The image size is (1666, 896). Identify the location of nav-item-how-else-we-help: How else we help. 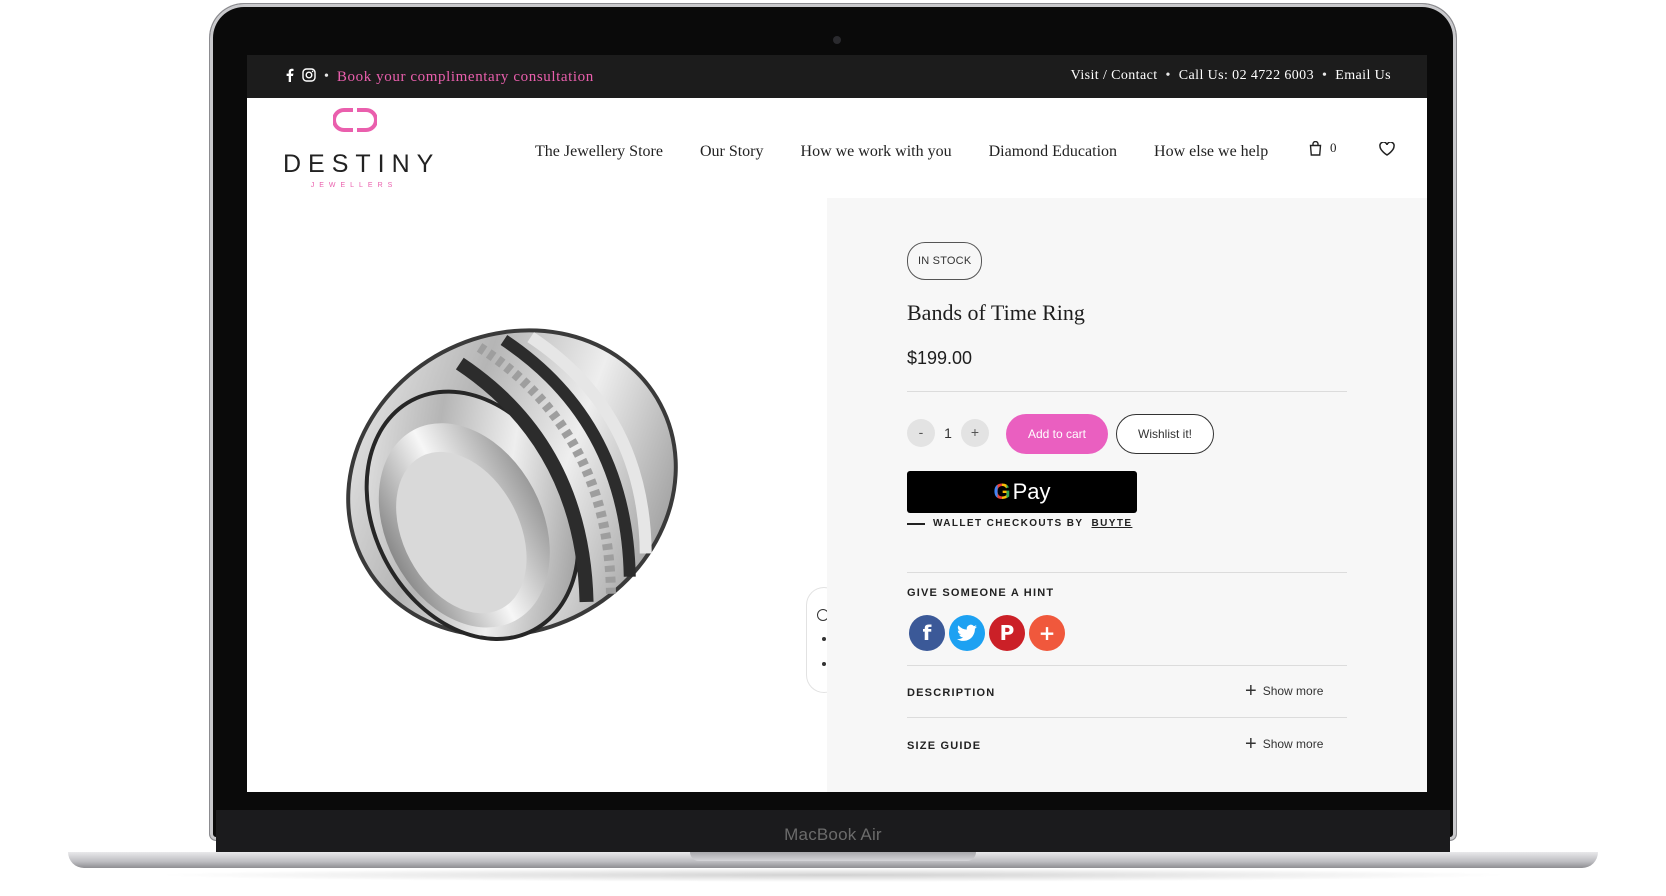
(1211, 152).